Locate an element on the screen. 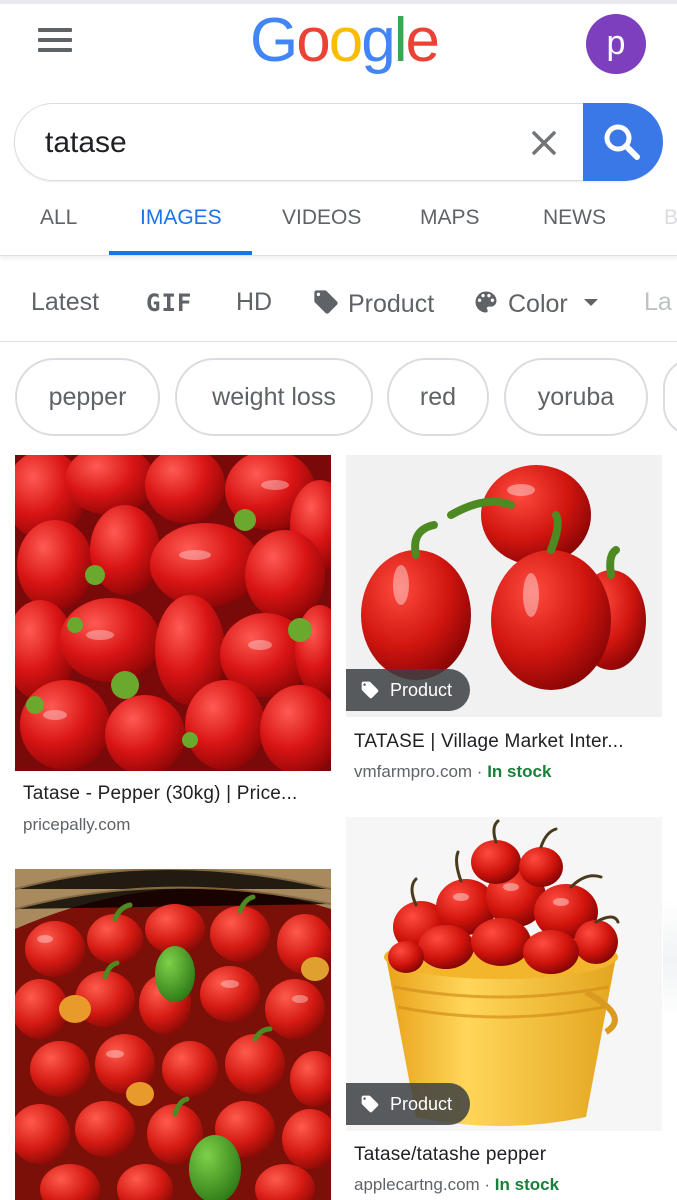  filter-hd: HD is located at coordinates (254, 302).